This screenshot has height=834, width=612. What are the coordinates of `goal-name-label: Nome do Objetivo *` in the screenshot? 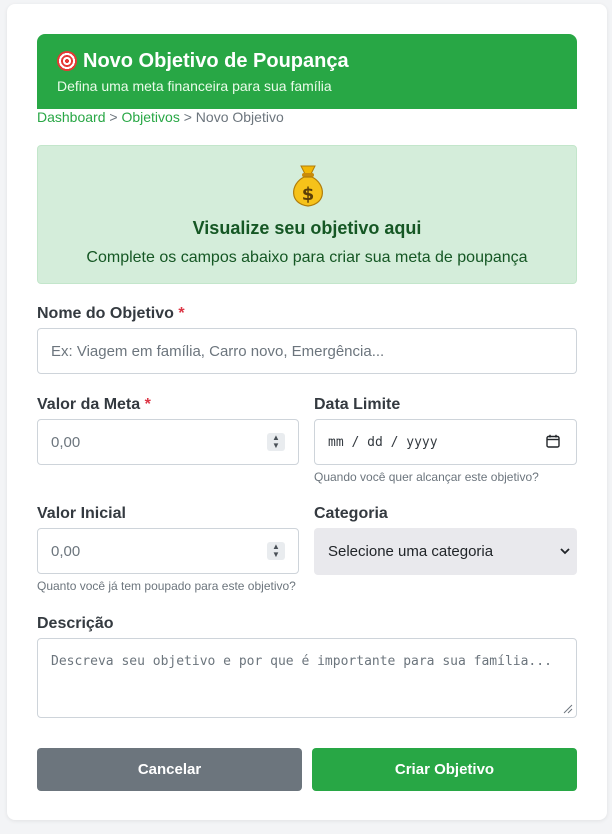 It's located at (111, 314).